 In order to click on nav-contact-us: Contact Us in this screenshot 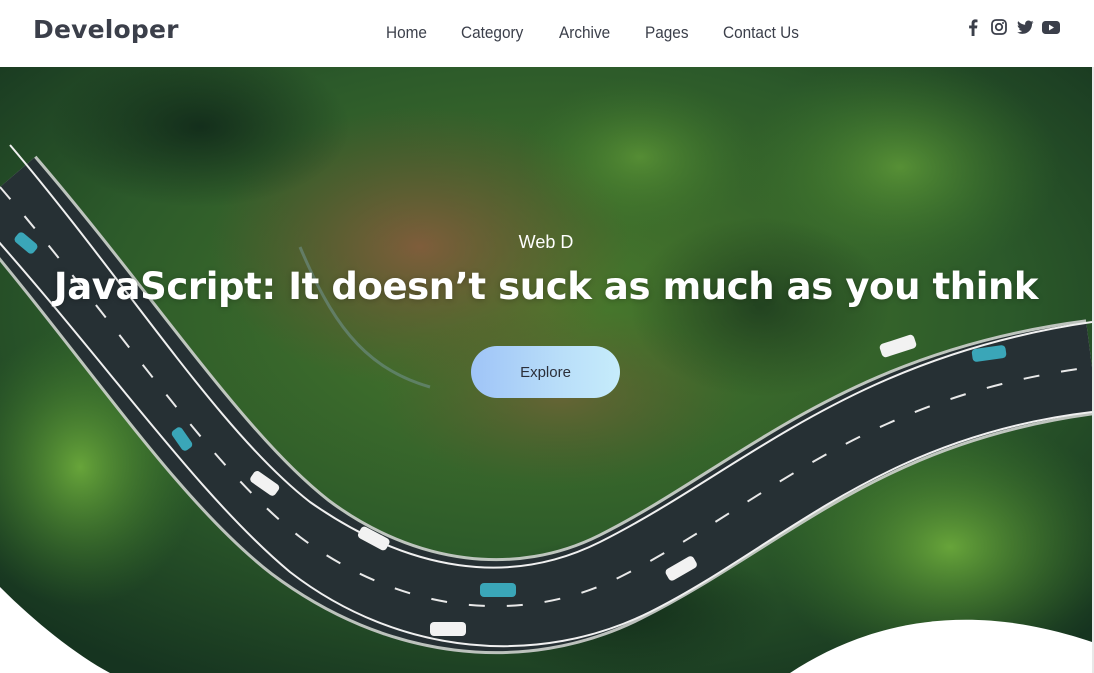, I will do `click(761, 33)`.